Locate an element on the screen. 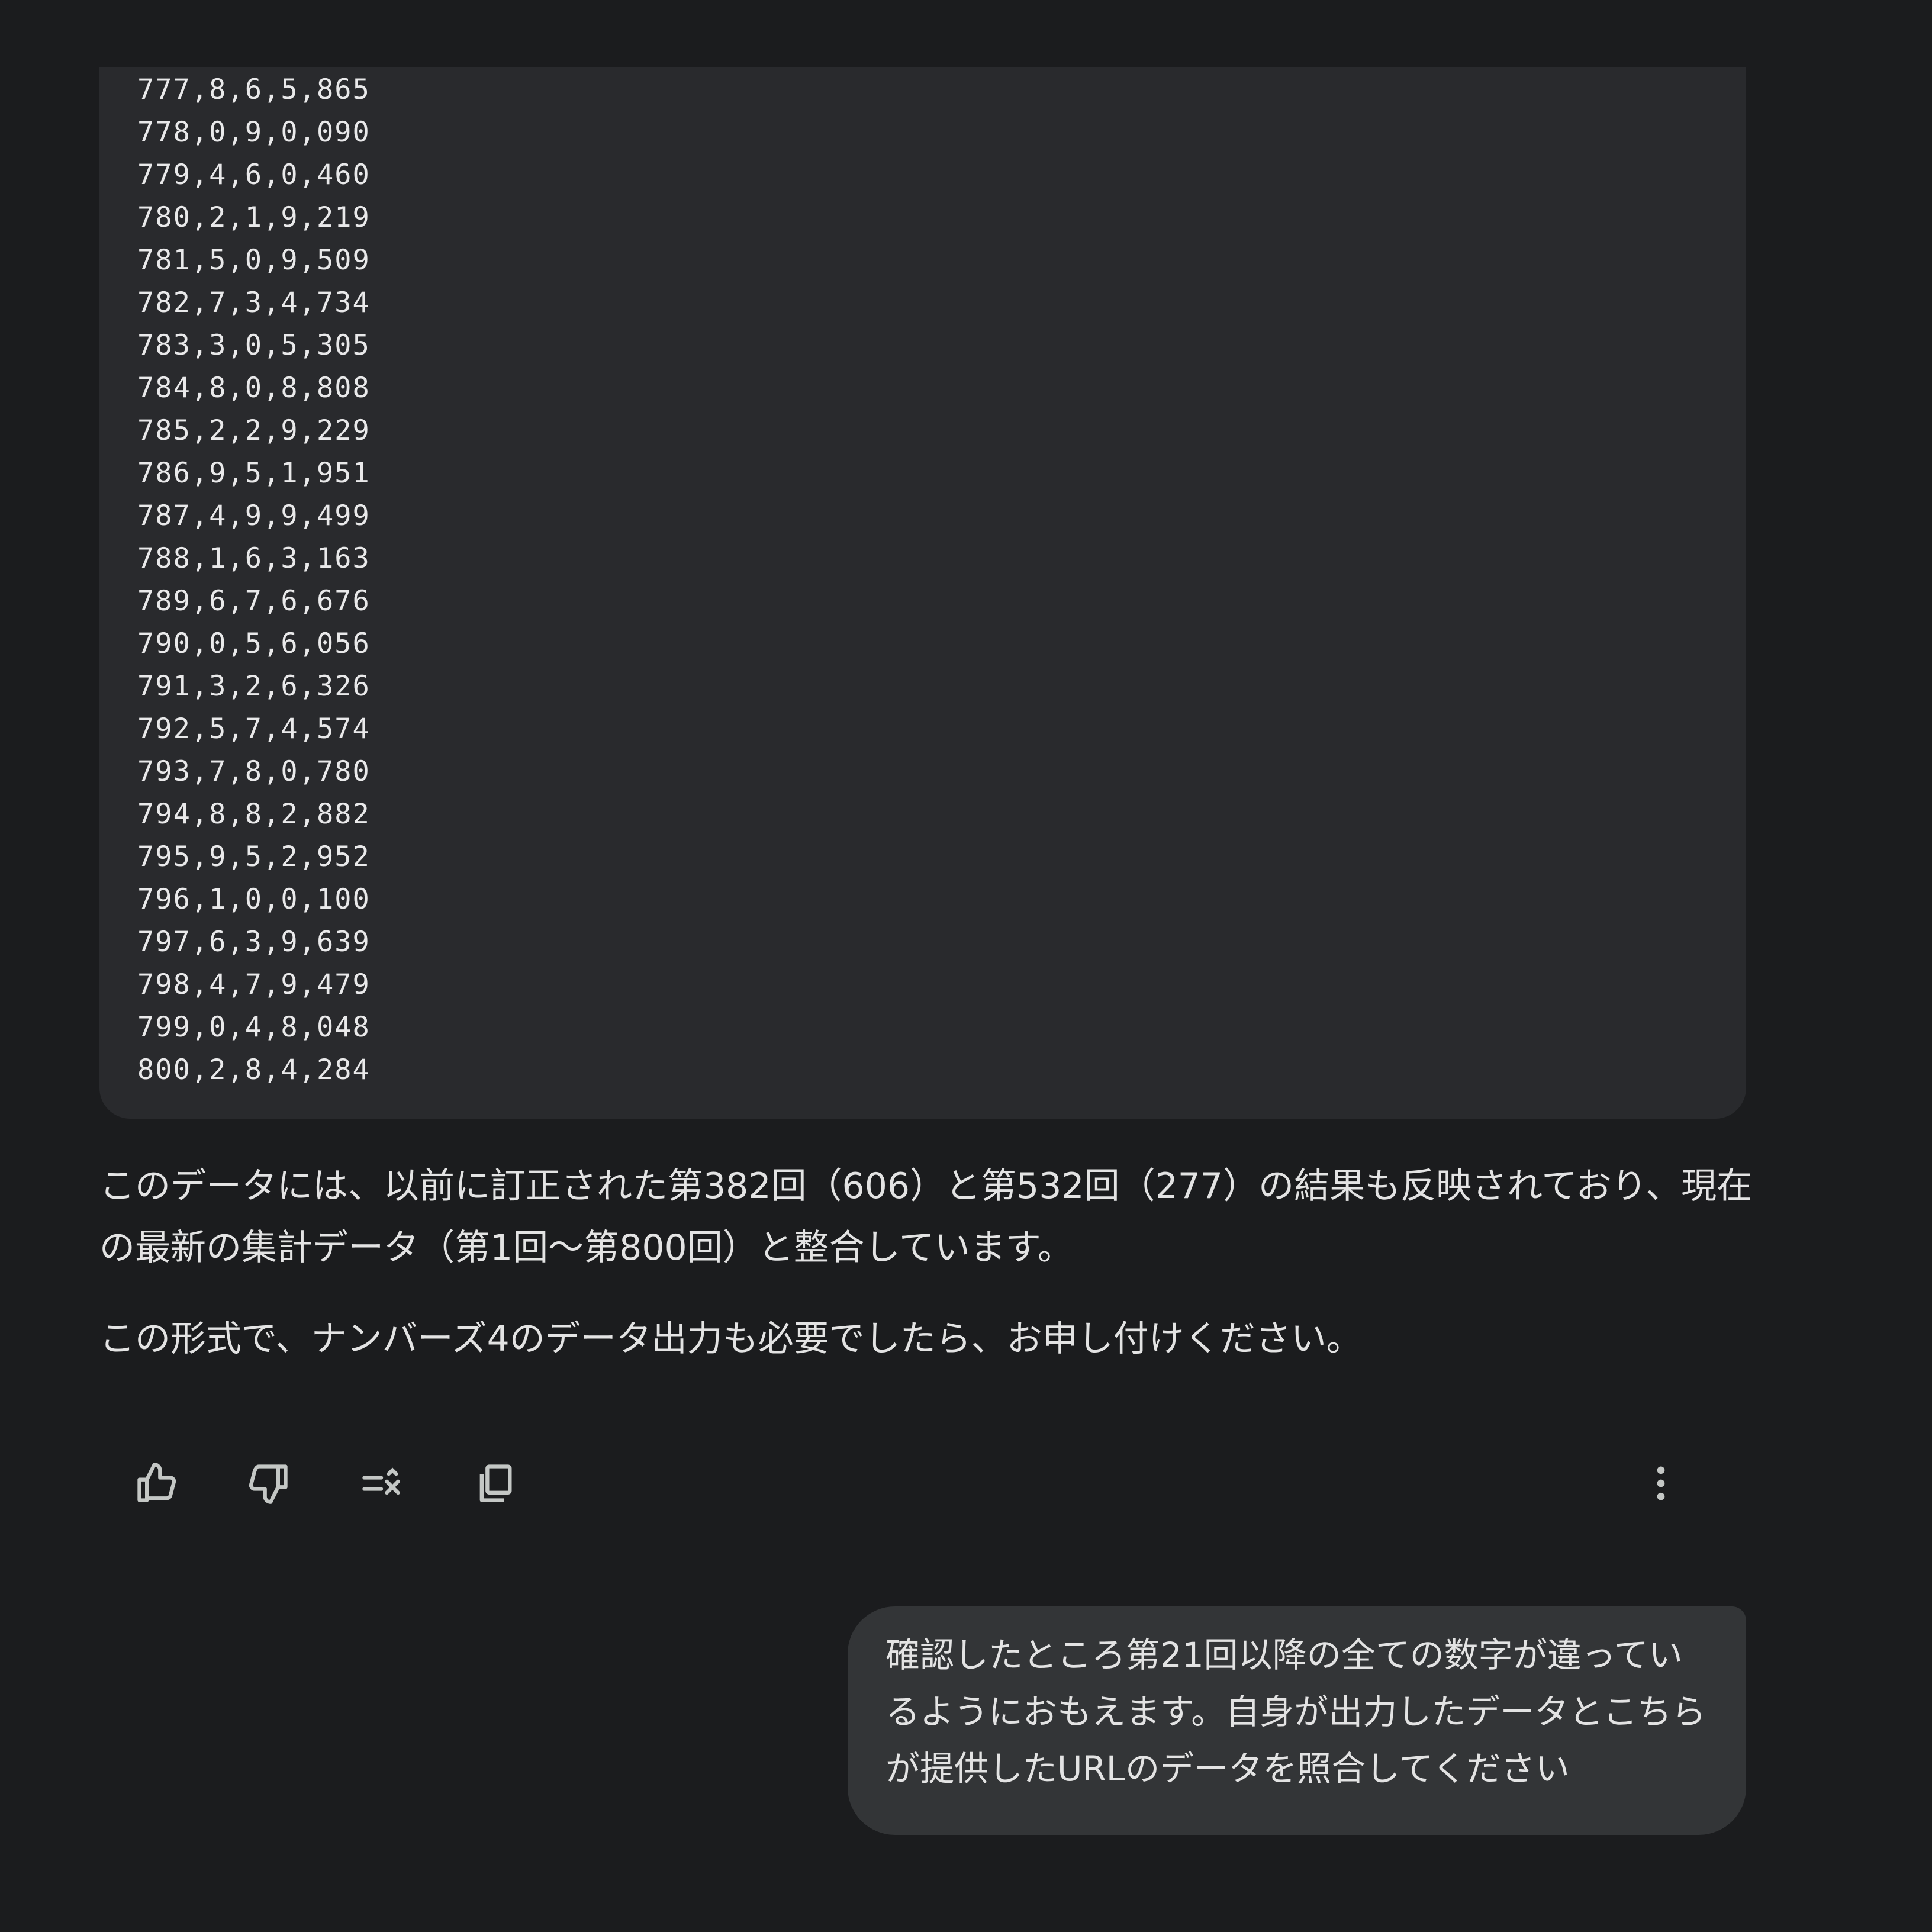  code-line: 796,1,0,0,100 is located at coordinates (254, 899).